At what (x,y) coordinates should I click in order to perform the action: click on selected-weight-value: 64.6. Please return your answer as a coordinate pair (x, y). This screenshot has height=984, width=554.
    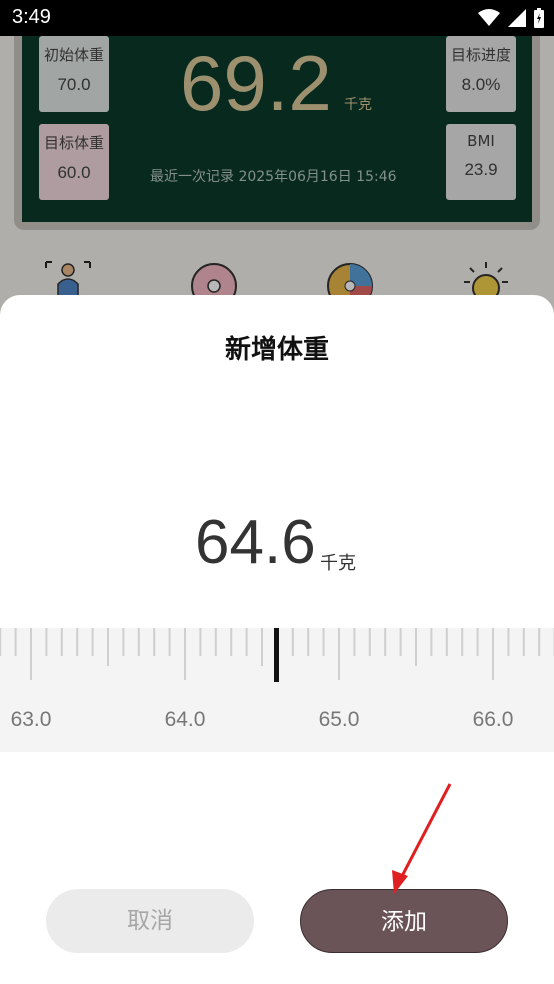
    Looking at the image, I should click on (255, 542).